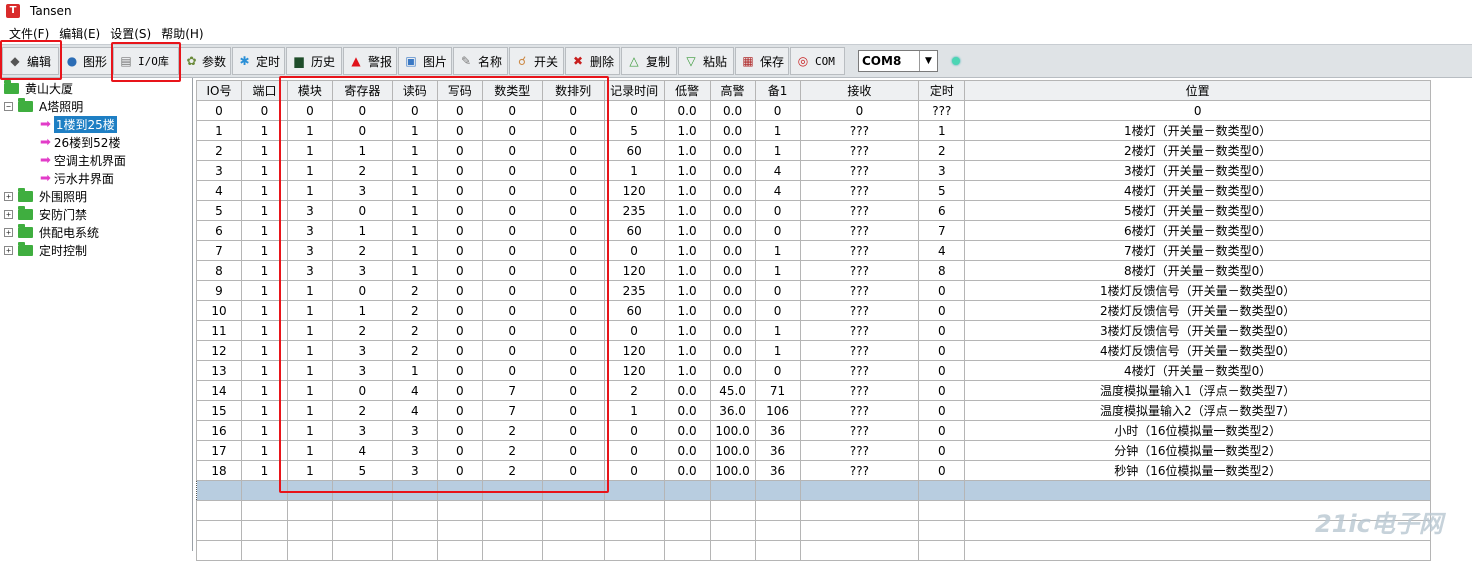 The width and height of the screenshot is (1472, 561). What do you see at coordinates (1197, 290) in the screenshot?
I see `table-cell: 1楼灯反馈信号（开关量－数类型0）` at bounding box center [1197, 290].